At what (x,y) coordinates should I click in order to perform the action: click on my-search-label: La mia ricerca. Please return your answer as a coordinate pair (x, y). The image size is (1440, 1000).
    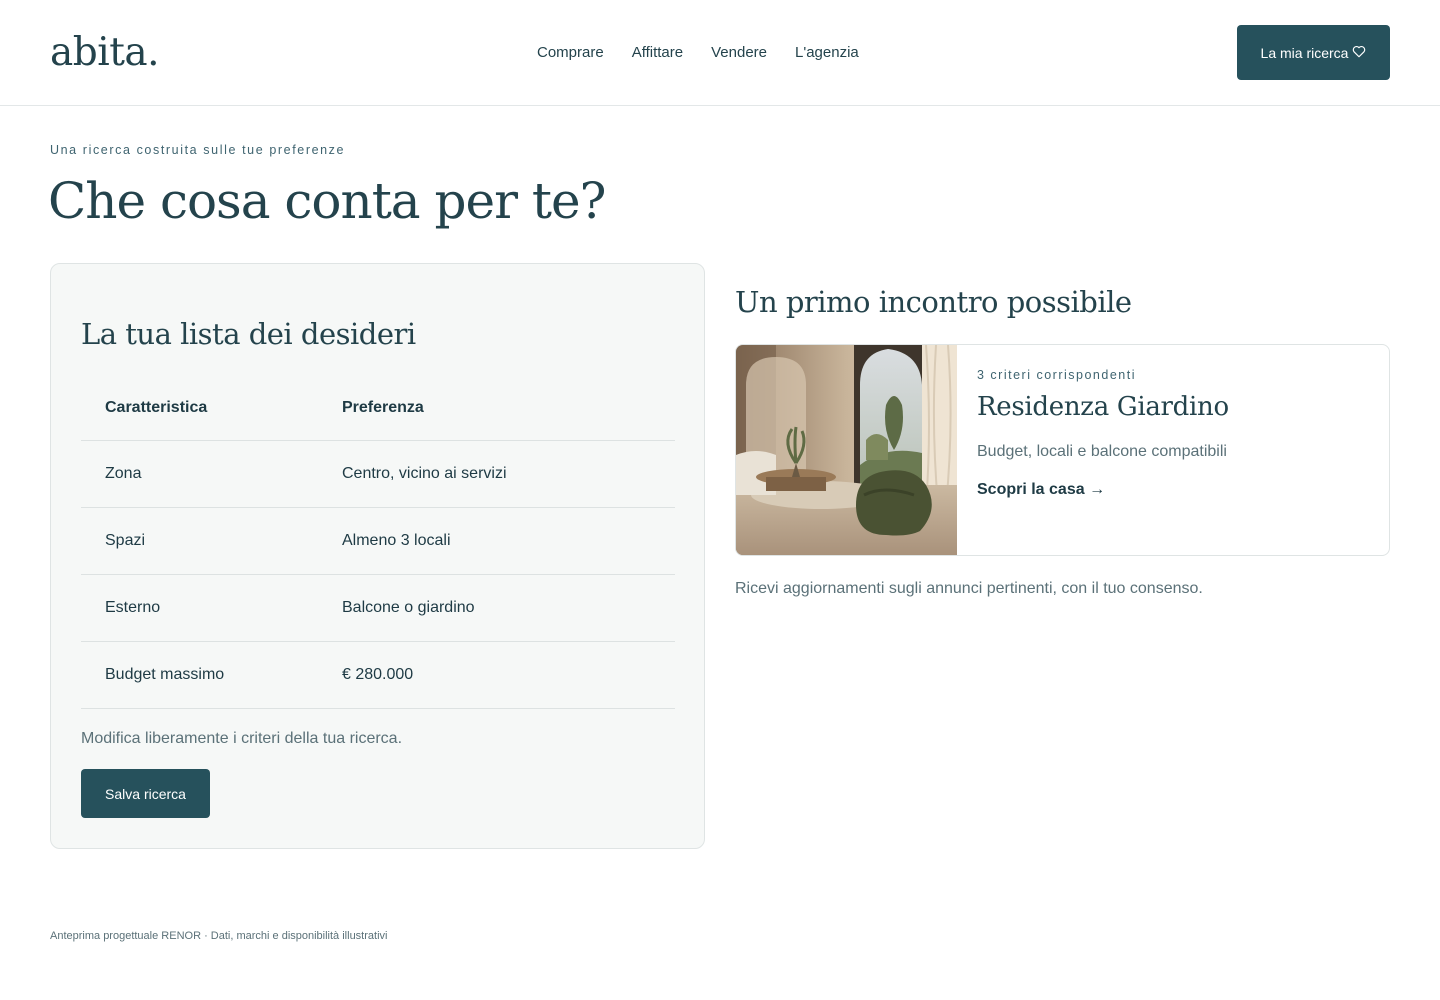
    Looking at the image, I should click on (1304, 52).